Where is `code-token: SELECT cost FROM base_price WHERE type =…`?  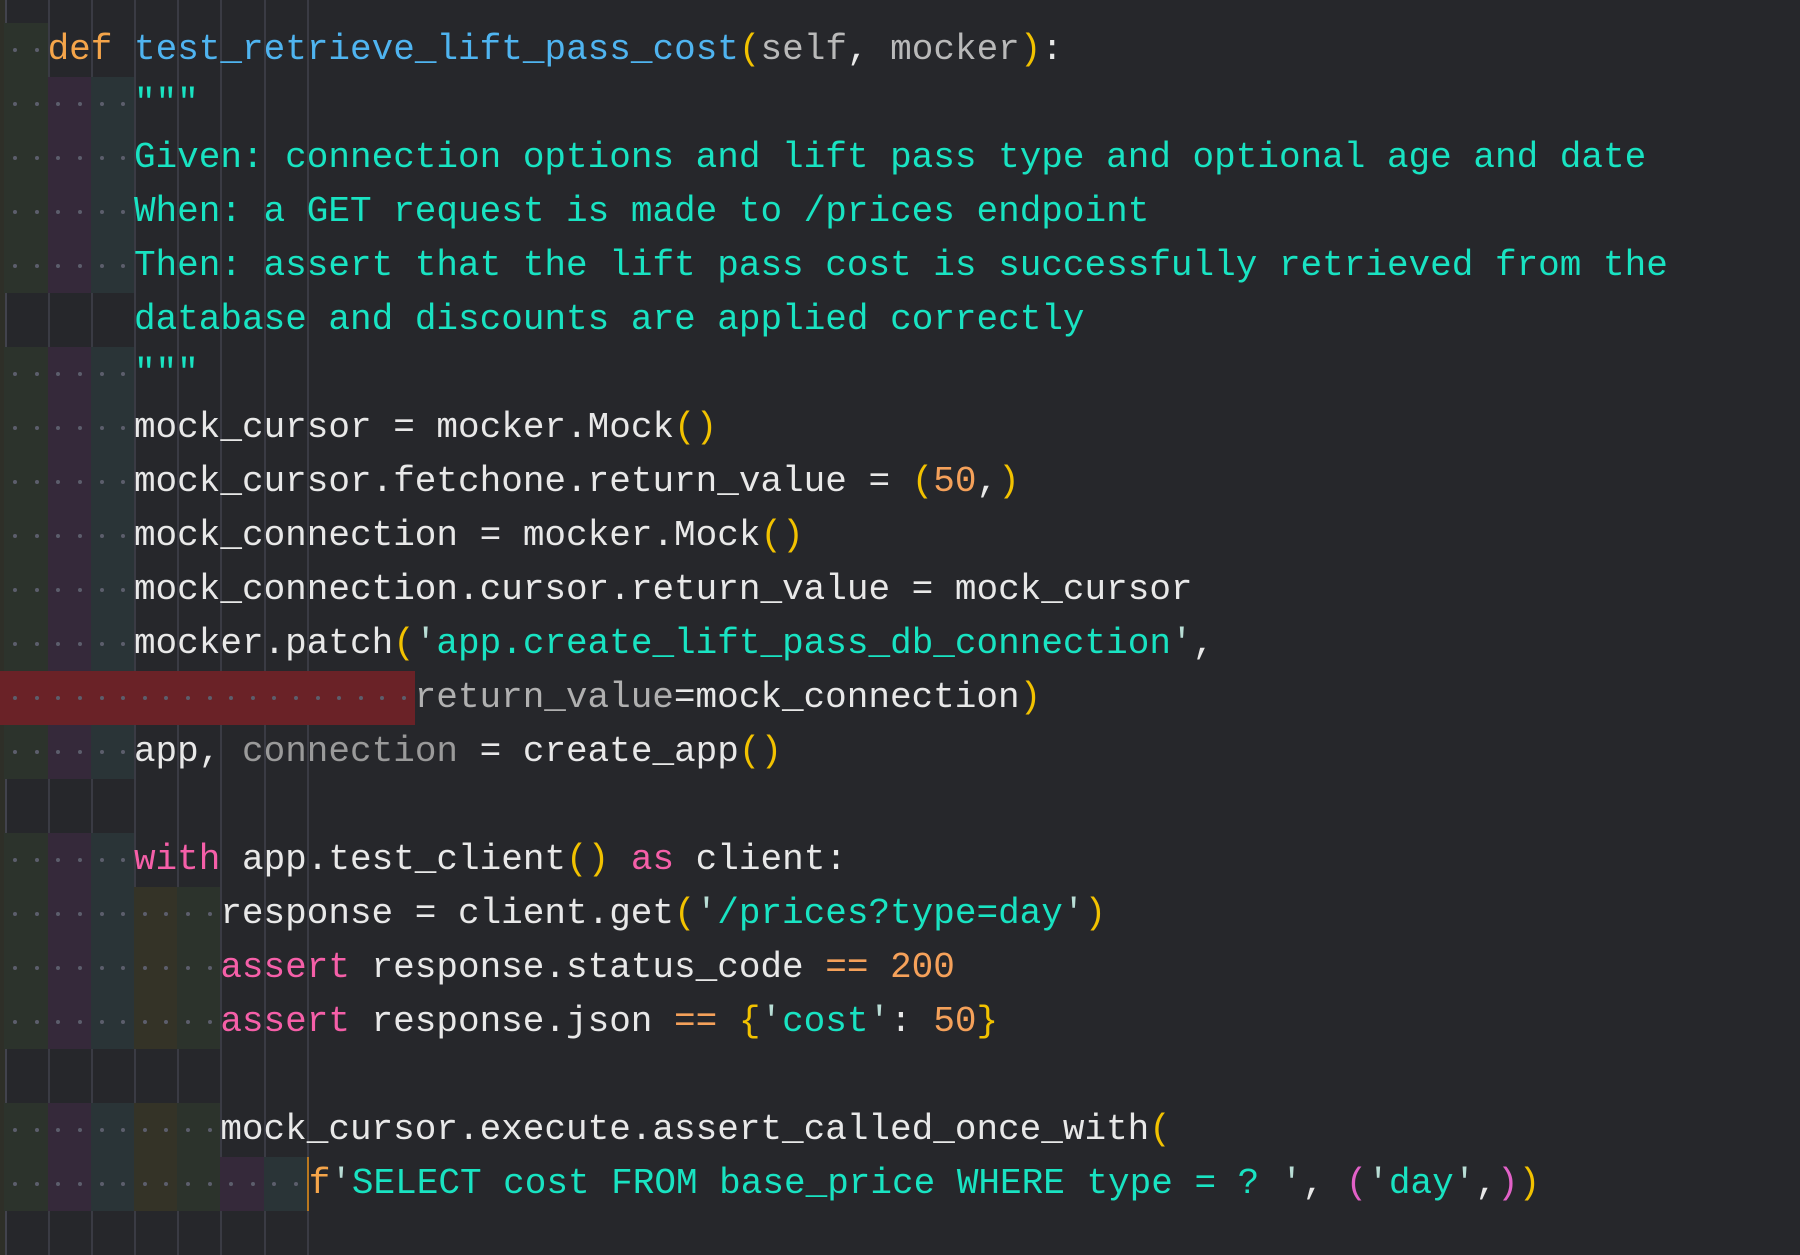 code-token: SELECT cost FROM base_price WHERE type =… is located at coordinates (816, 1183).